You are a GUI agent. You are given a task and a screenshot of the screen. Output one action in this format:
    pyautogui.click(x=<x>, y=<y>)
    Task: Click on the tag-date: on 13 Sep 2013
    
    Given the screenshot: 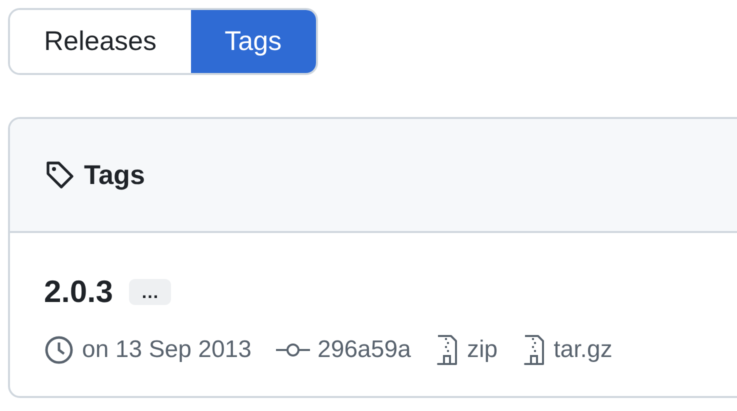 What is the action you would take?
    pyautogui.click(x=167, y=349)
    